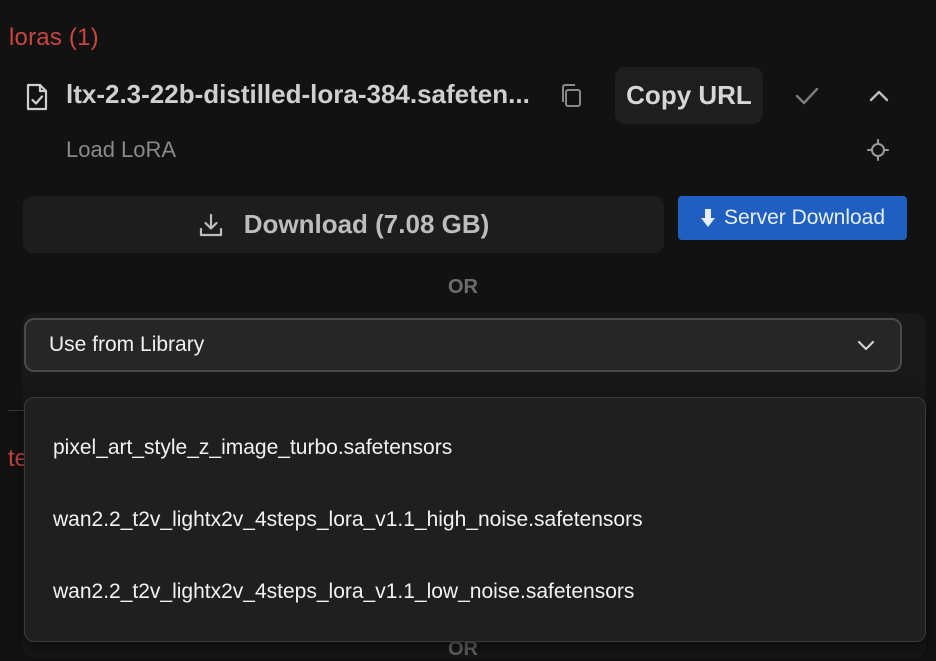 The height and width of the screenshot is (661, 936). What do you see at coordinates (54, 37) in the screenshot?
I see `section-title: loras (1)` at bounding box center [54, 37].